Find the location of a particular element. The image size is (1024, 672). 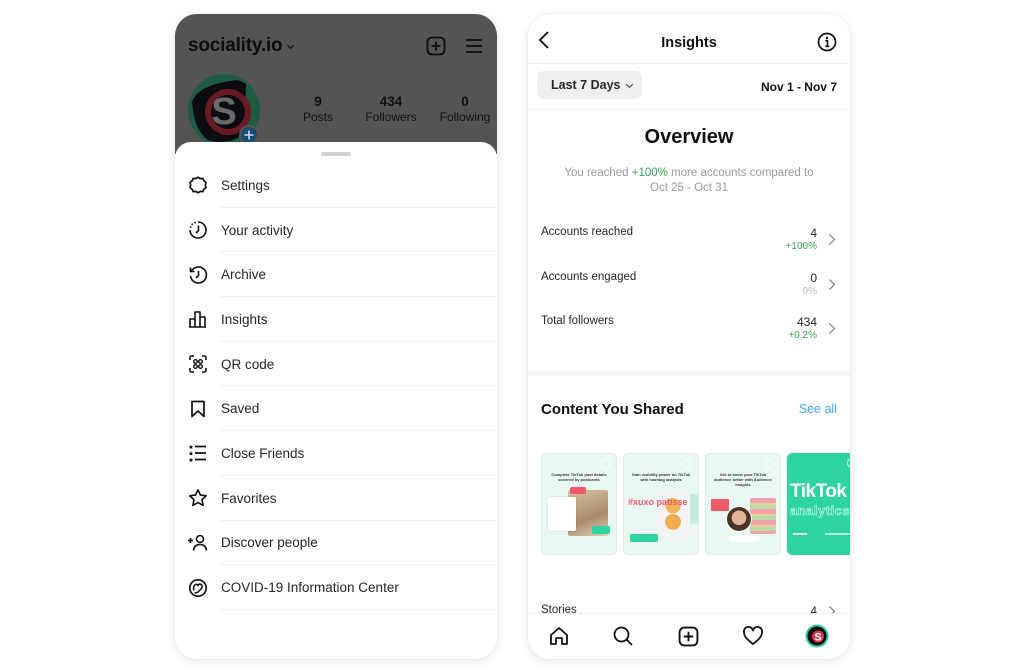

heart-icon is located at coordinates (753, 635).